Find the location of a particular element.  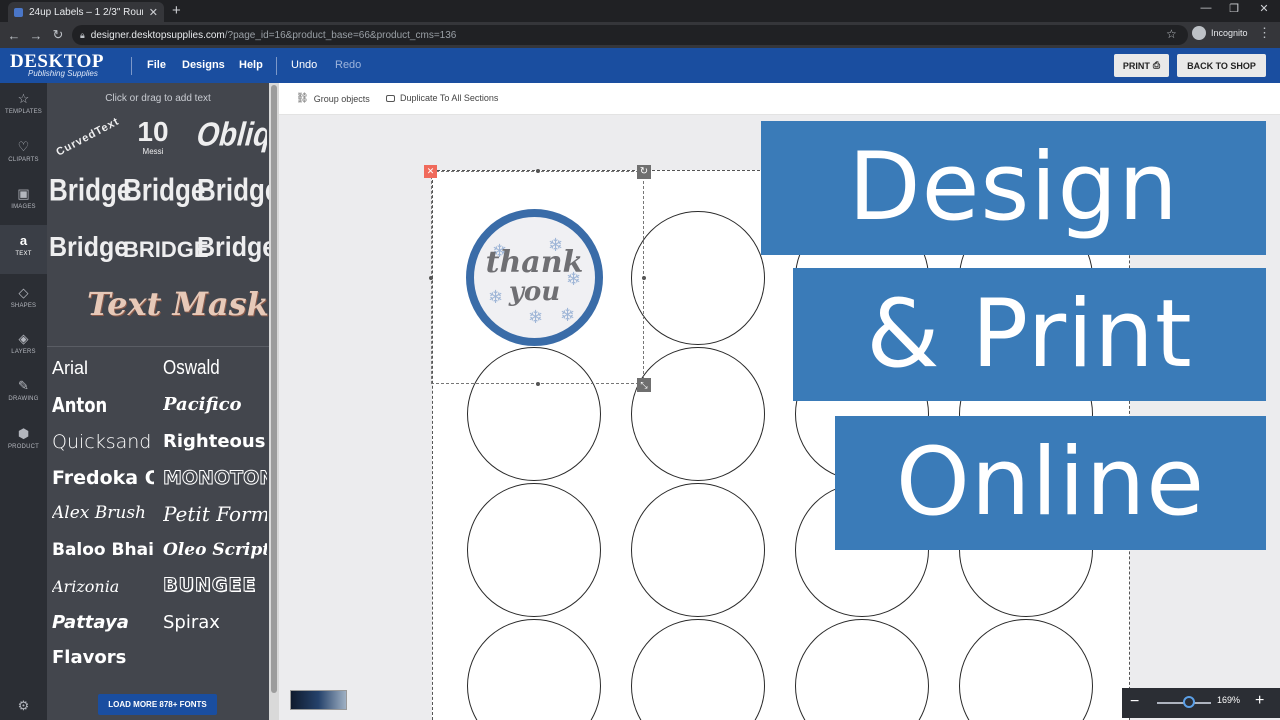

messi-number: 10 is located at coordinates (153, 131).